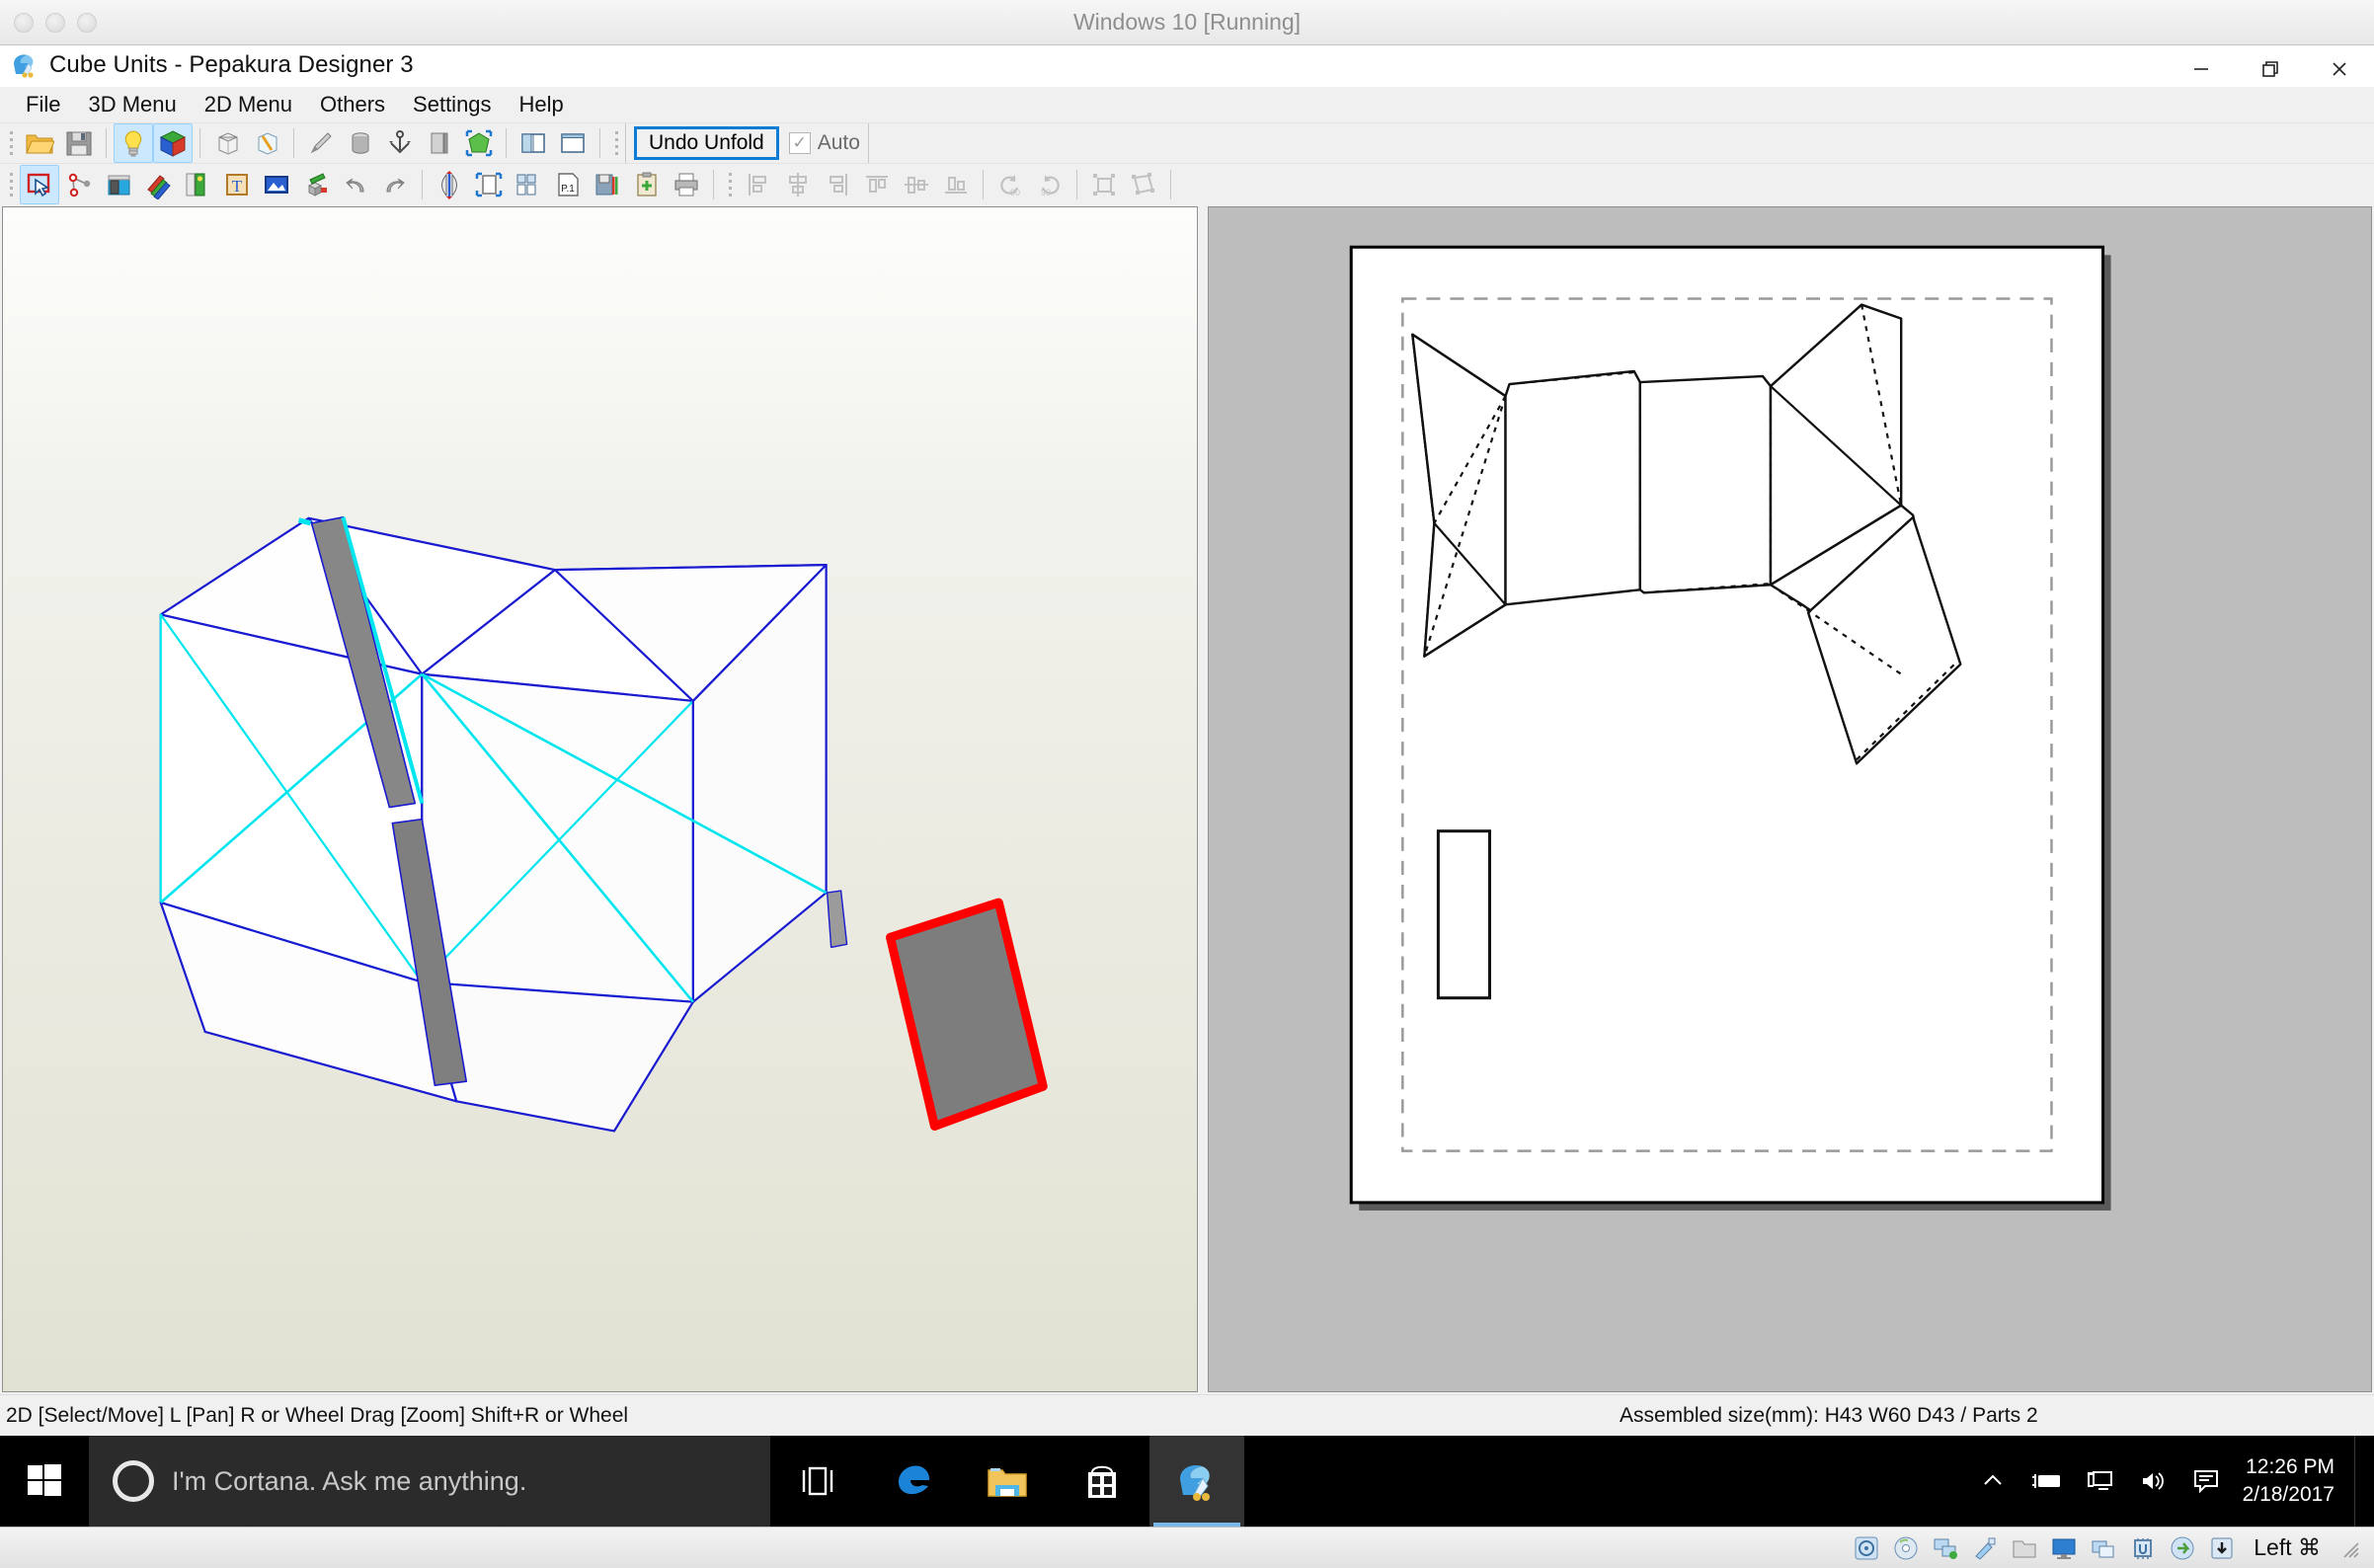 Image resolution: width=2374 pixels, height=1568 pixels. I want to click on menu-file: File, so click(43, 104).